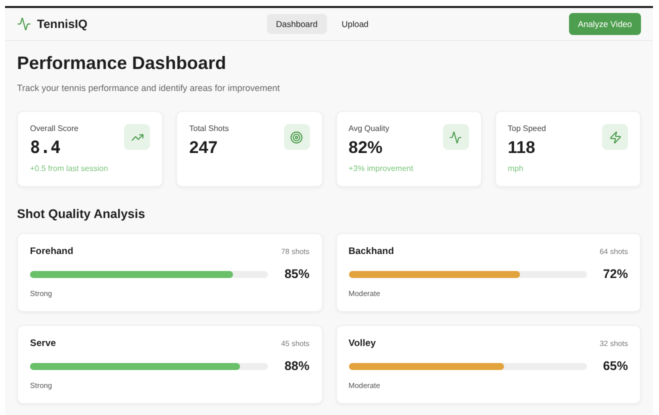 This screenshot has width=659, height=415. Describe the element at coordinates (355, 24) in the screenshot. I see `nav-tab: Upload` at that location.